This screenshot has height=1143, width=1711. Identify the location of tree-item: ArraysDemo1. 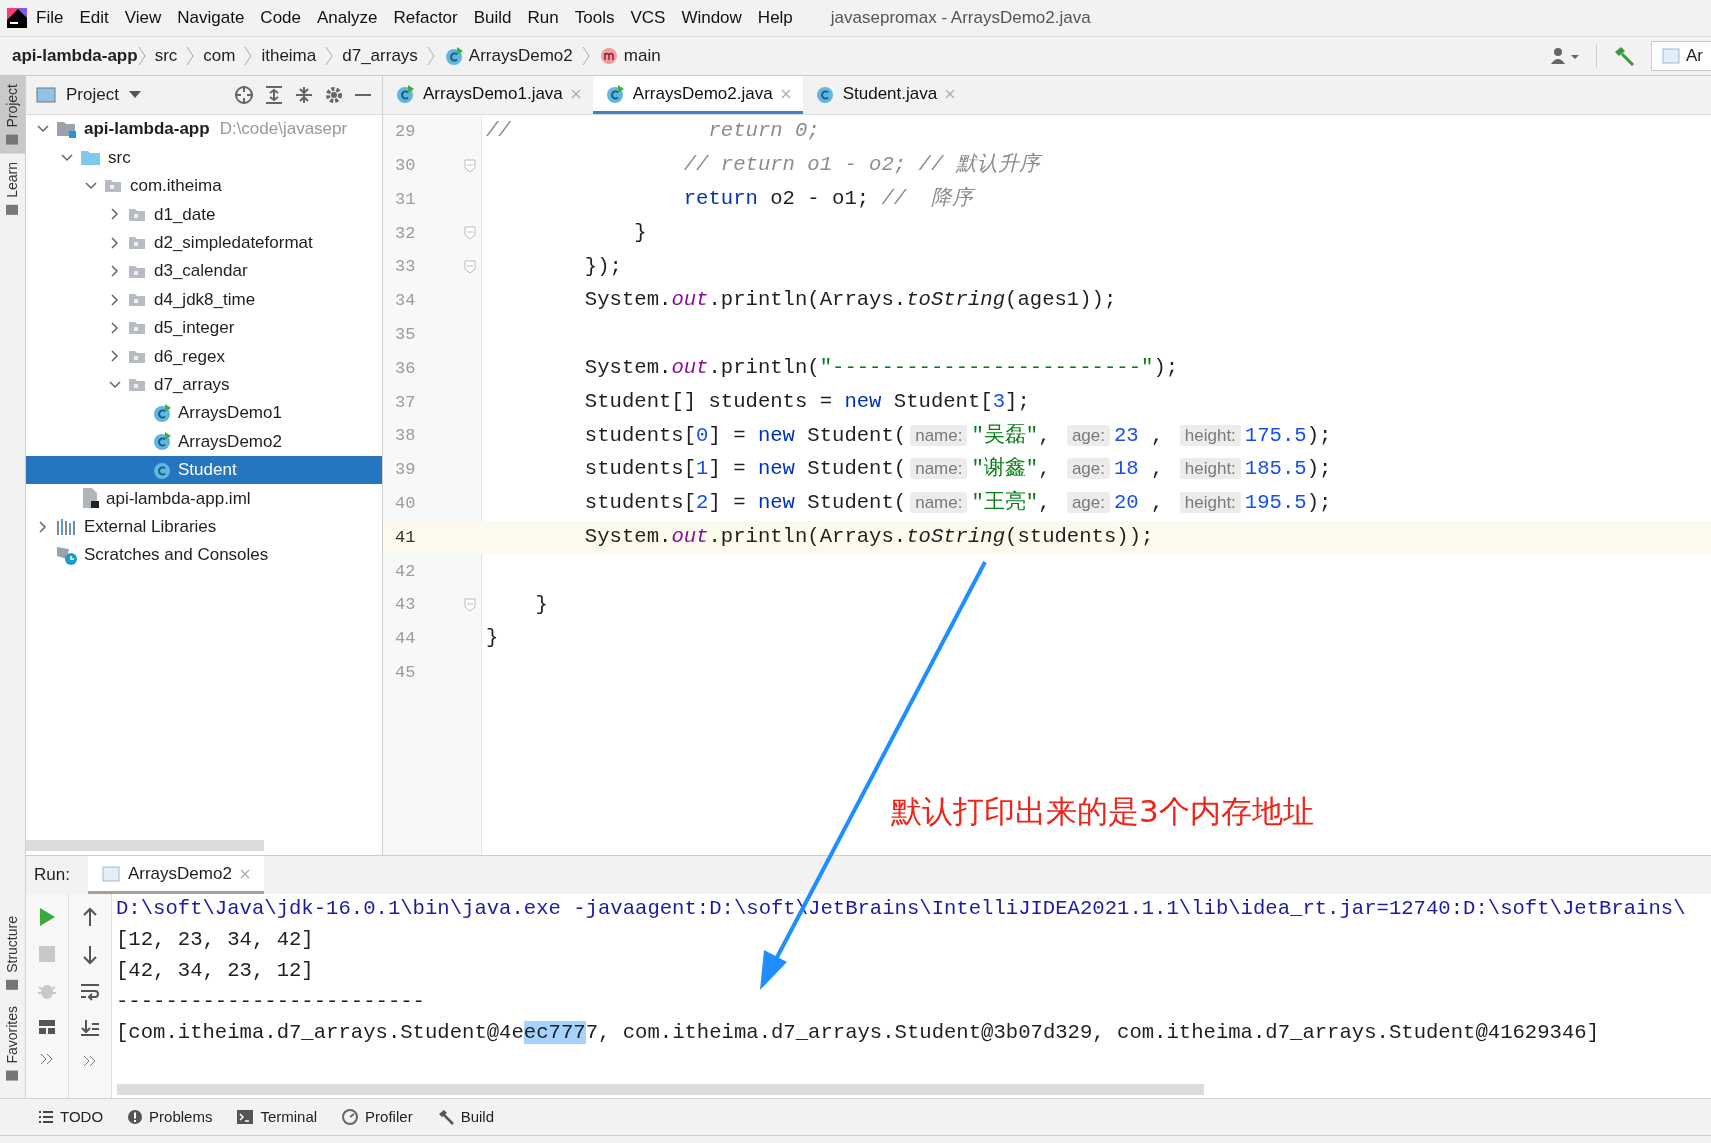
(204, 413).